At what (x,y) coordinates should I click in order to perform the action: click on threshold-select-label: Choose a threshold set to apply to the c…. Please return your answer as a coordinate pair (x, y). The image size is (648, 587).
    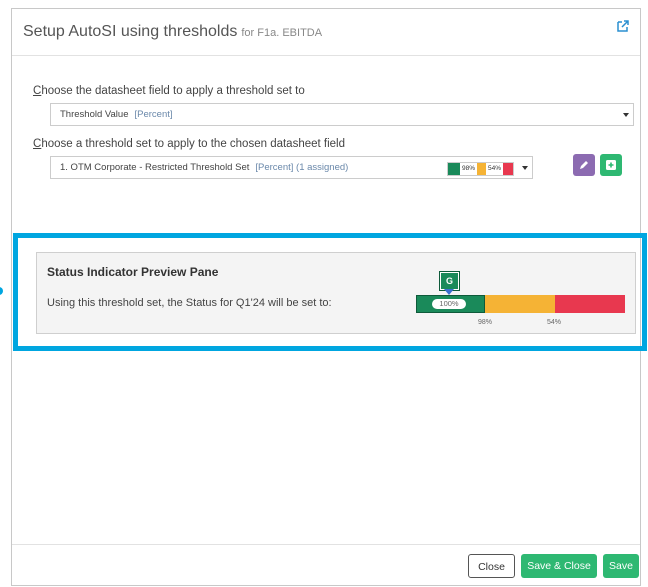
    Looking at the image, I should click on (189, 144).